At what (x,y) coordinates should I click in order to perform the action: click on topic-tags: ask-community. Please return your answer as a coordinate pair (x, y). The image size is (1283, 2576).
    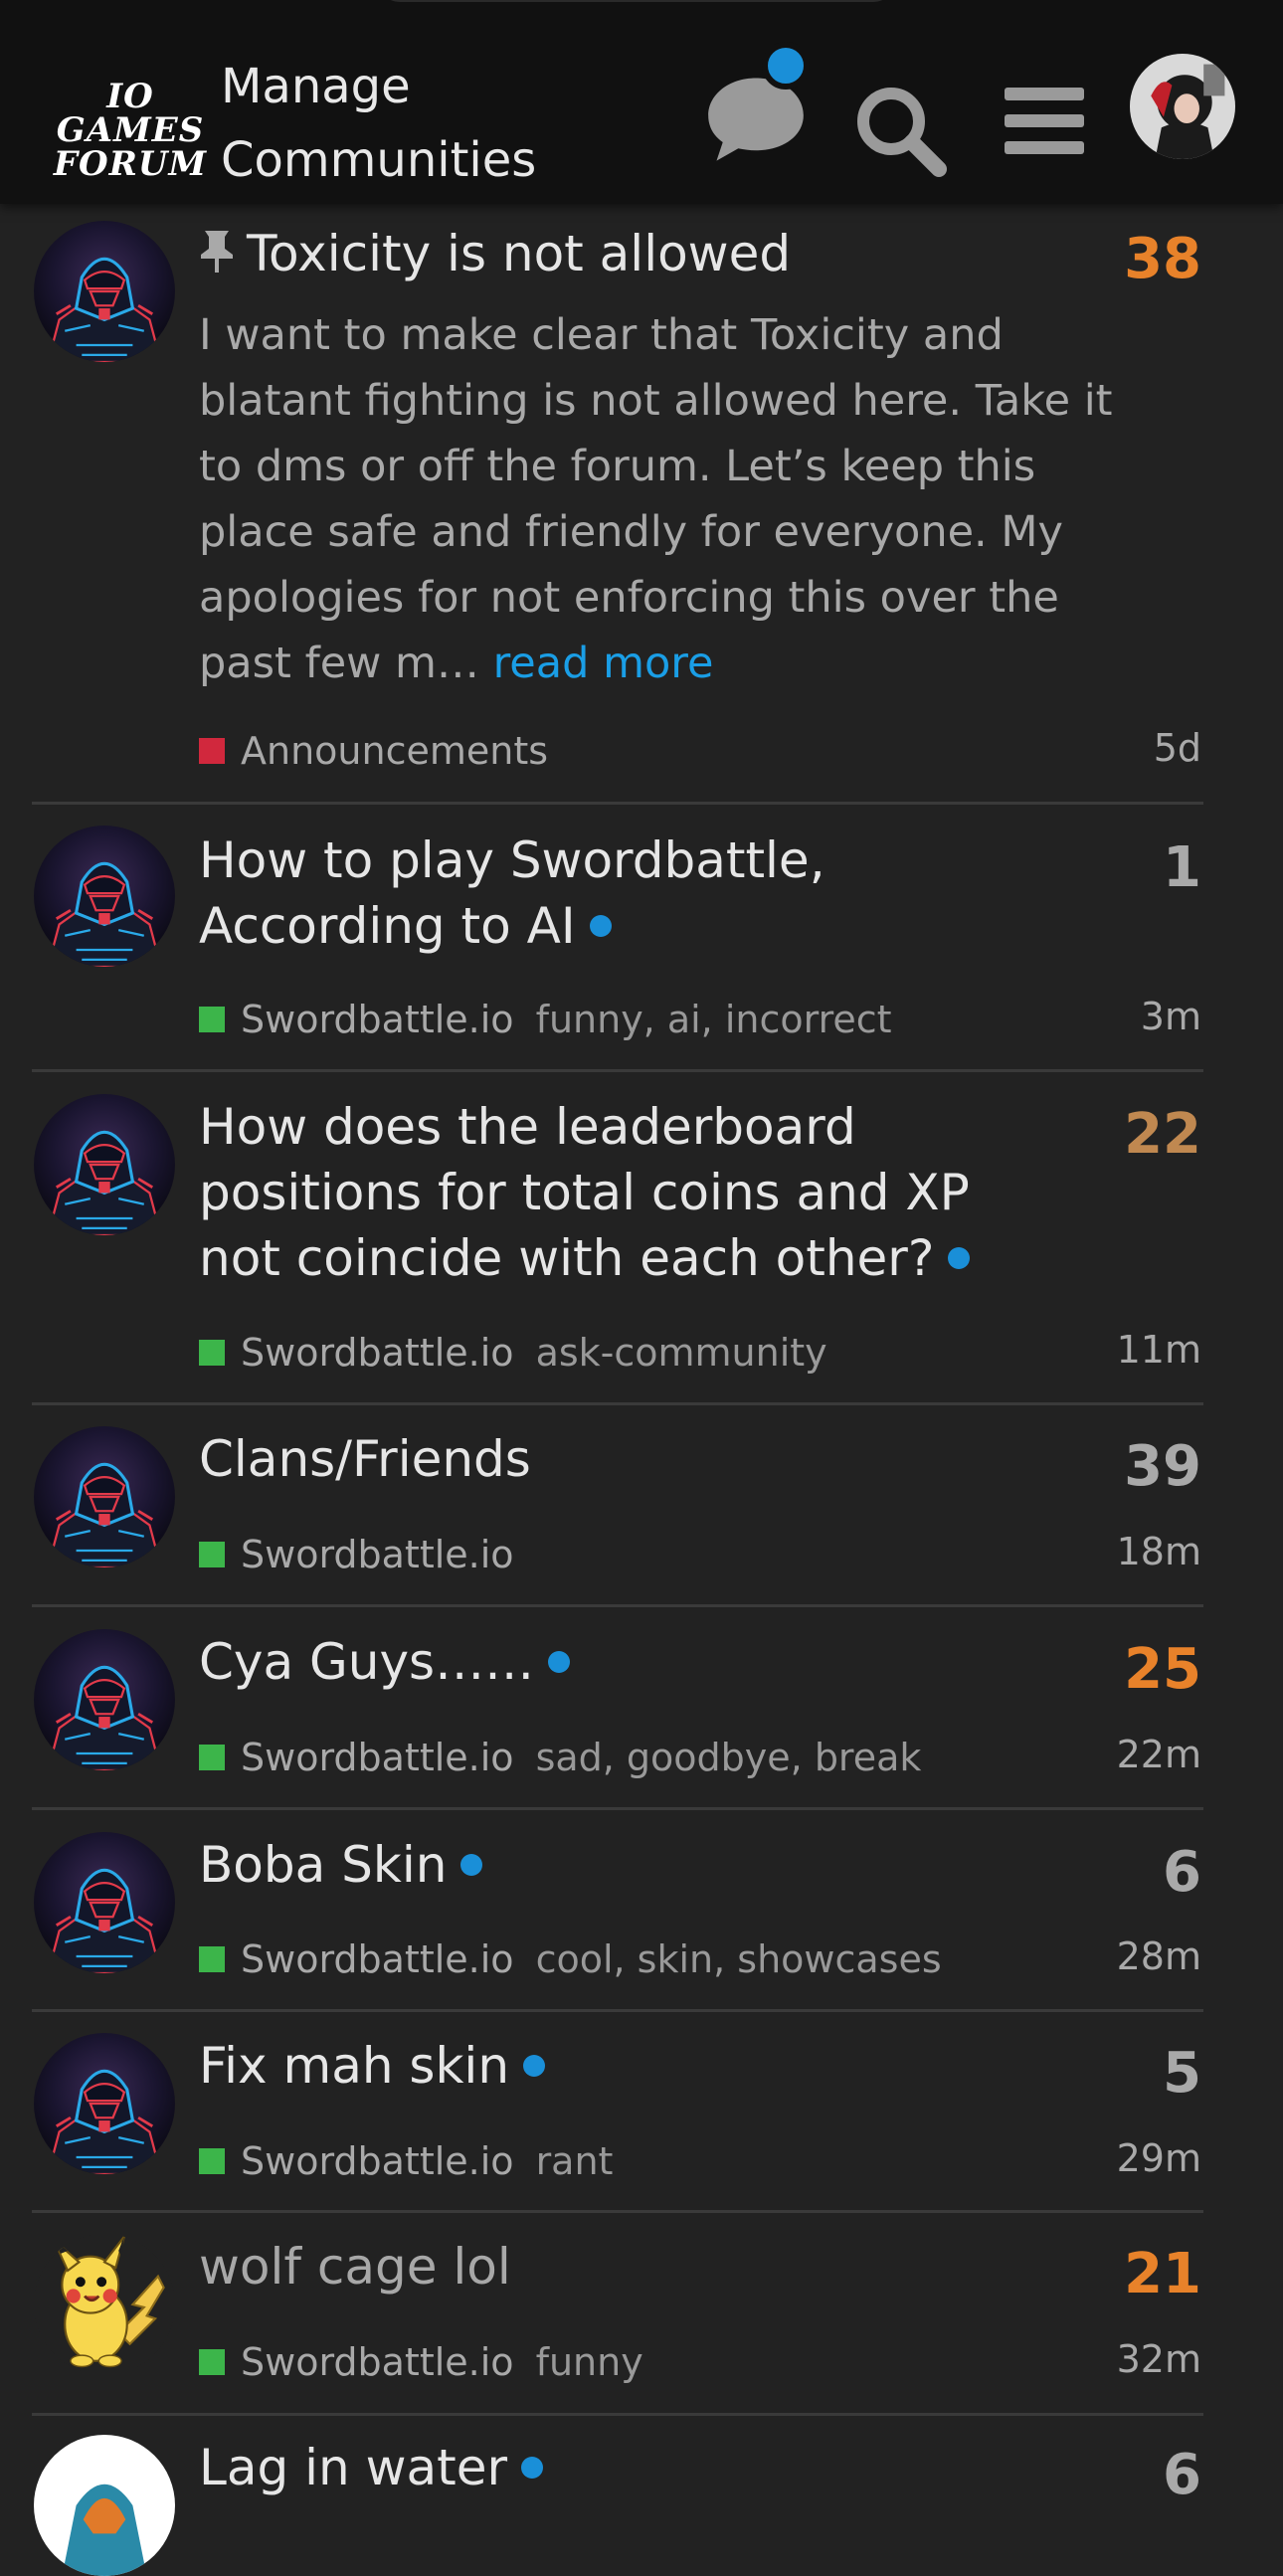
    Looking at the image, I should click on (682, 1353).